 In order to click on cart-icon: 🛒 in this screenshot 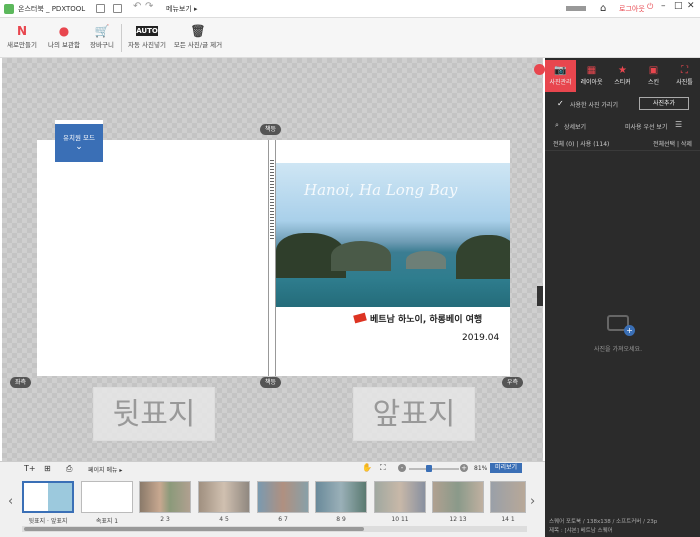, I will do `click(102, 31)`.